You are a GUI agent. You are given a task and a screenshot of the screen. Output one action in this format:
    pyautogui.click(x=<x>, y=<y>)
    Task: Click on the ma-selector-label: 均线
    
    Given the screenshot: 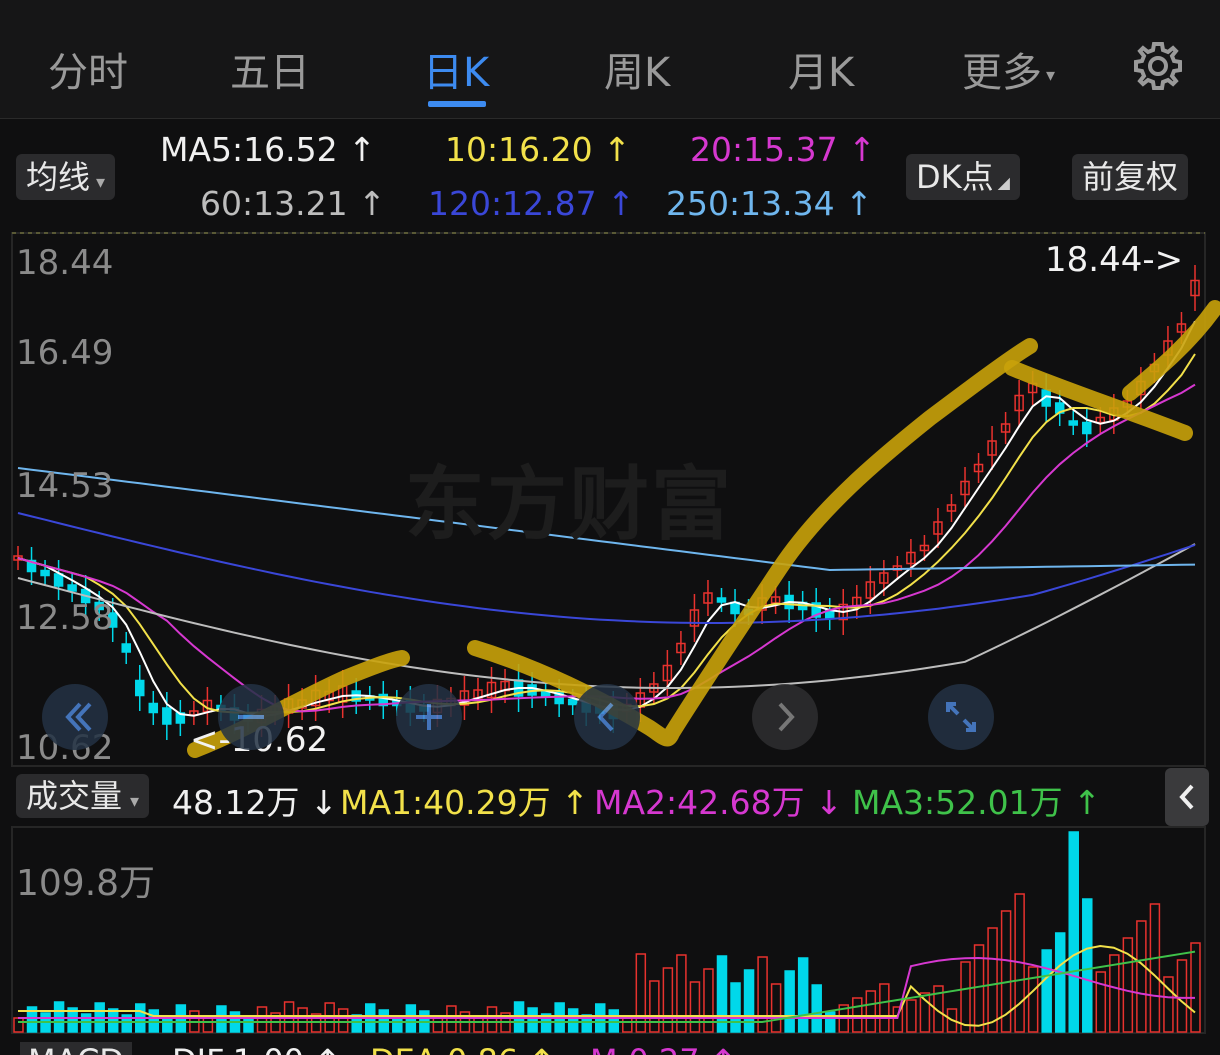 What is the action you would take?
    pyautogui.click(x=58, y=177)
    